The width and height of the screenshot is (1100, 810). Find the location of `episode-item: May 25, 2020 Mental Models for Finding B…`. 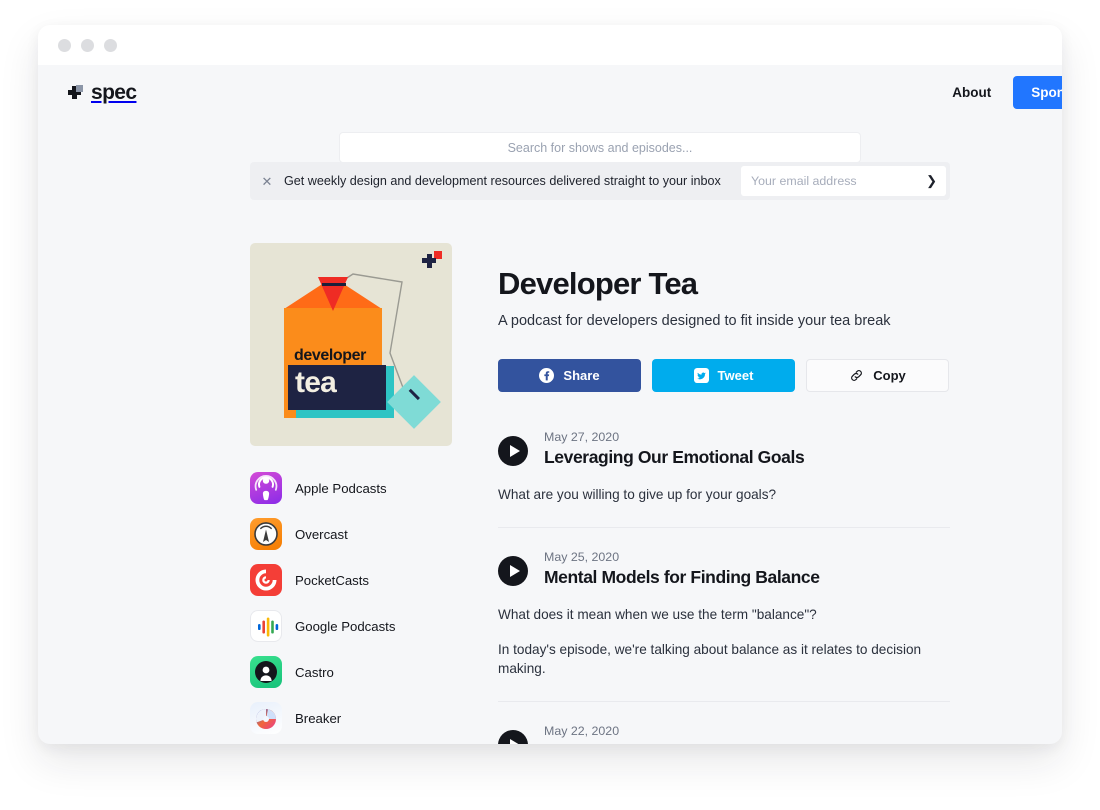

episode-item: May 25, 2020 Mental Models for Finding B… is located at coordinates (724, 613).